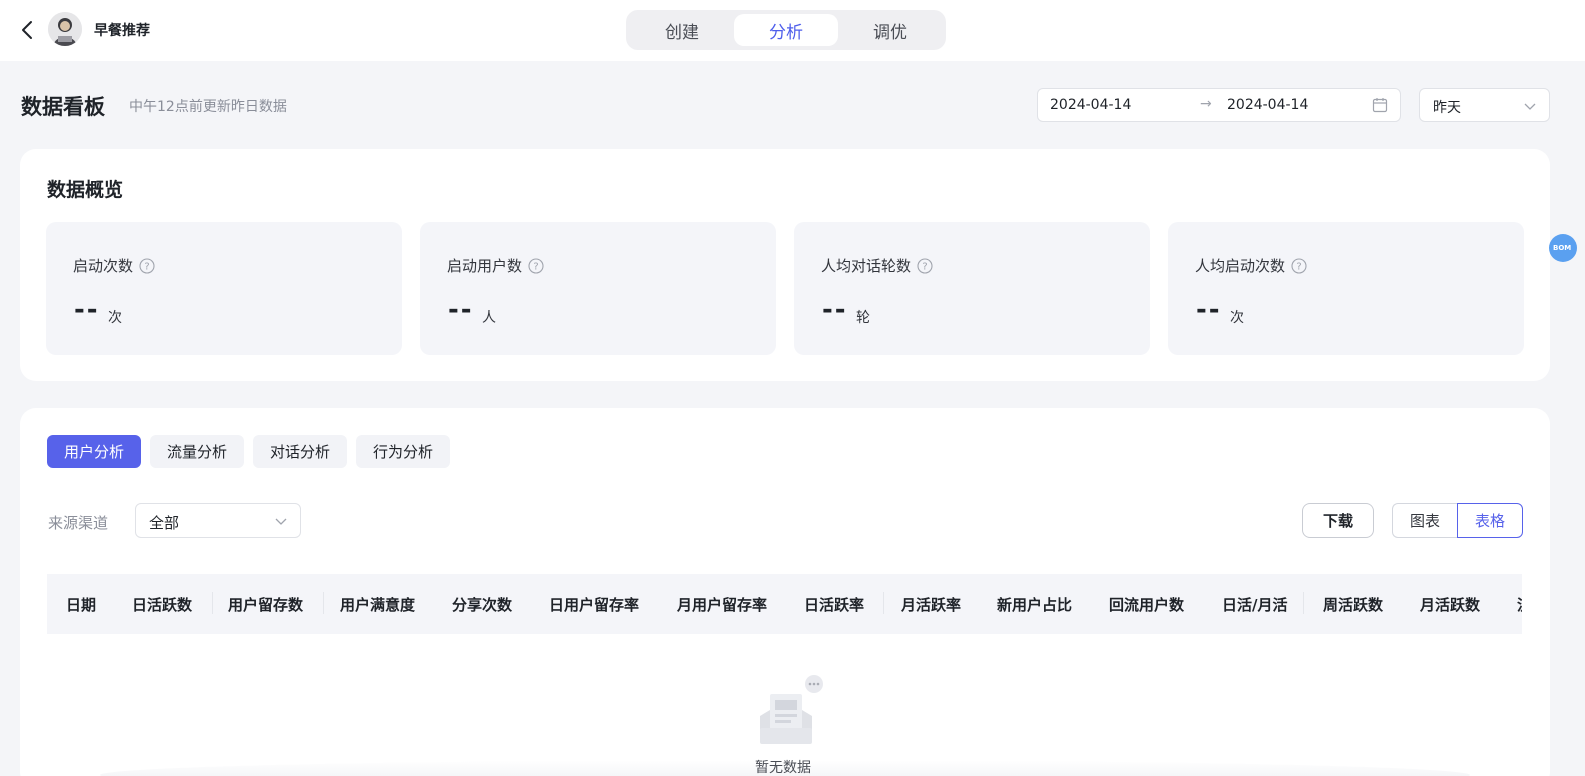  I want to click on column-header: 用户满意度, so click(378, 605).